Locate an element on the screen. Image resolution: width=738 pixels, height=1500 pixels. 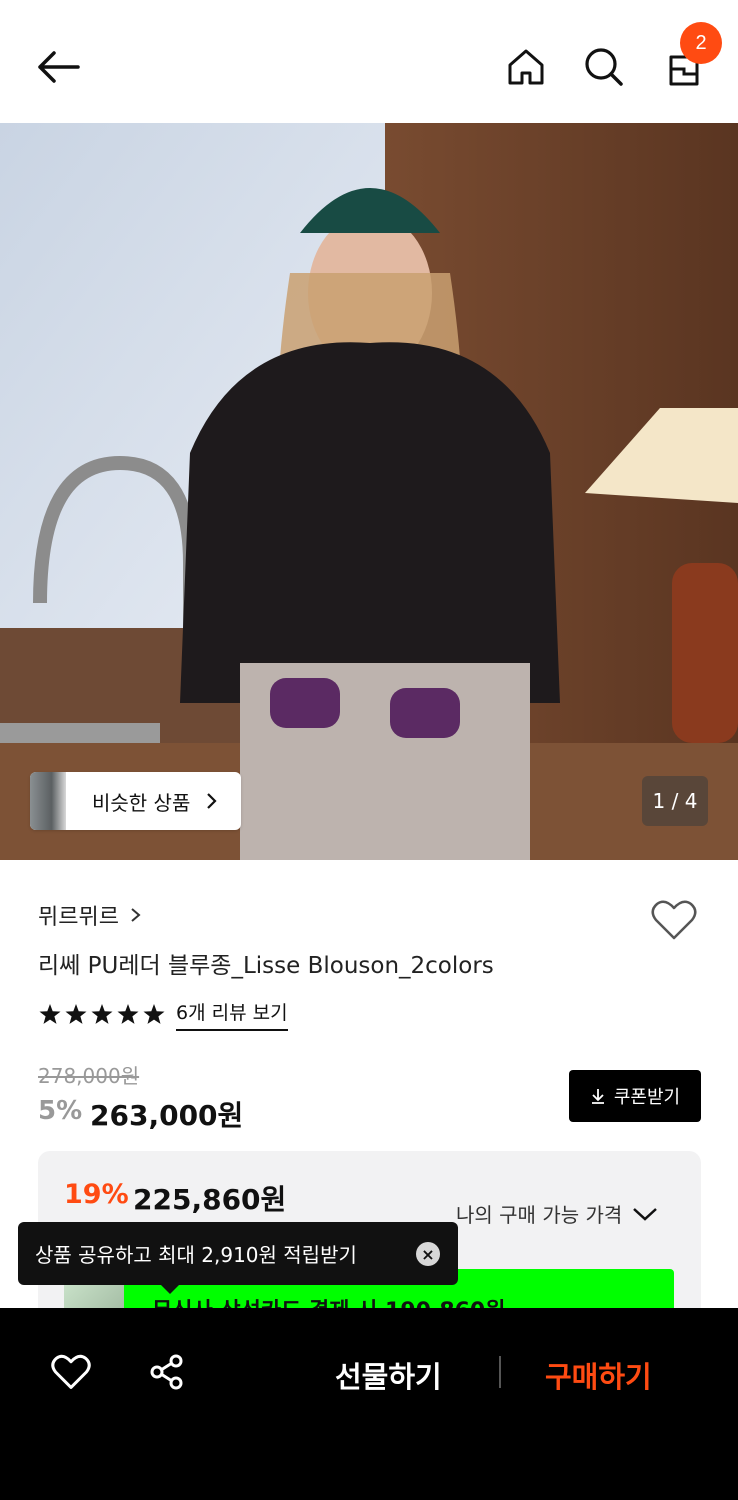
coupon-label: 쿠폰받기 is located at coordinates (647, 1097).